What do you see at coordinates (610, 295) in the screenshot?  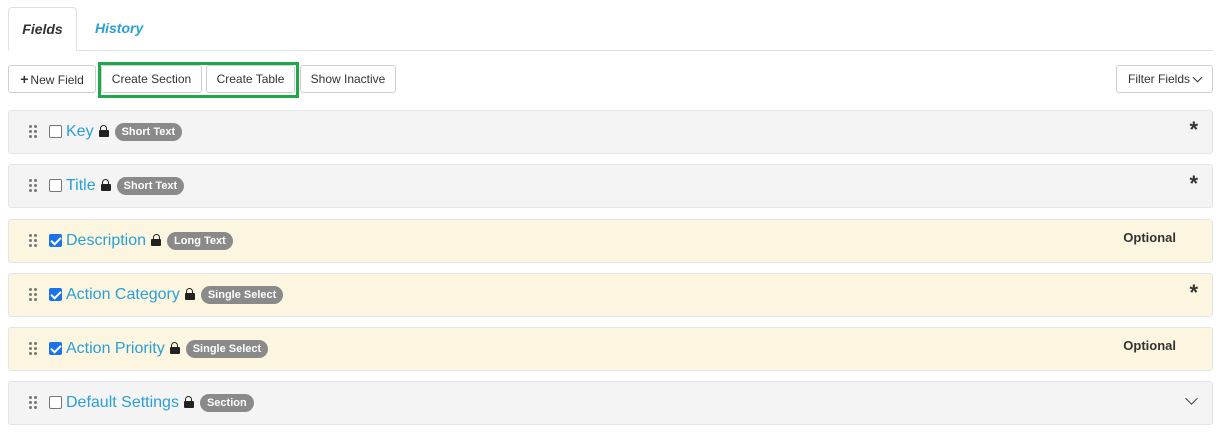 I see `field-row-action-category: Action Category Single Select *` at bounding box center [610, 295].